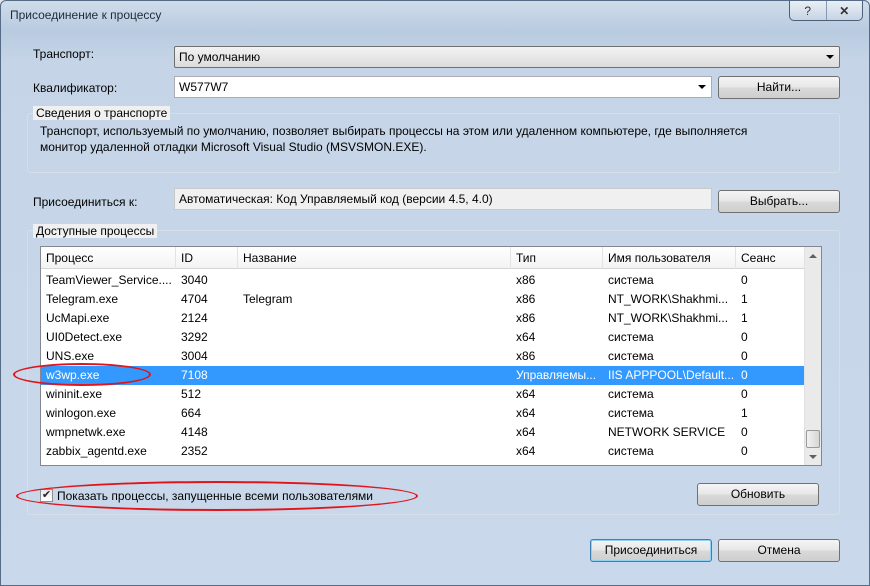 This screenshot has width=870, height=586. What do you see at coordinates (844, 10) in the screenshot?
I see `close-icon: ✕` at bounding box center [844, 10].